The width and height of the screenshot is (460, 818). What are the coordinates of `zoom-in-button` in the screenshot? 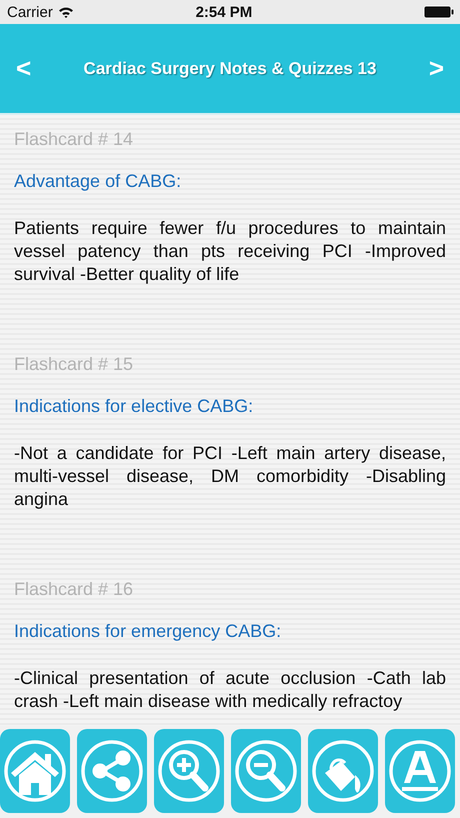 It's located at (189, 771).